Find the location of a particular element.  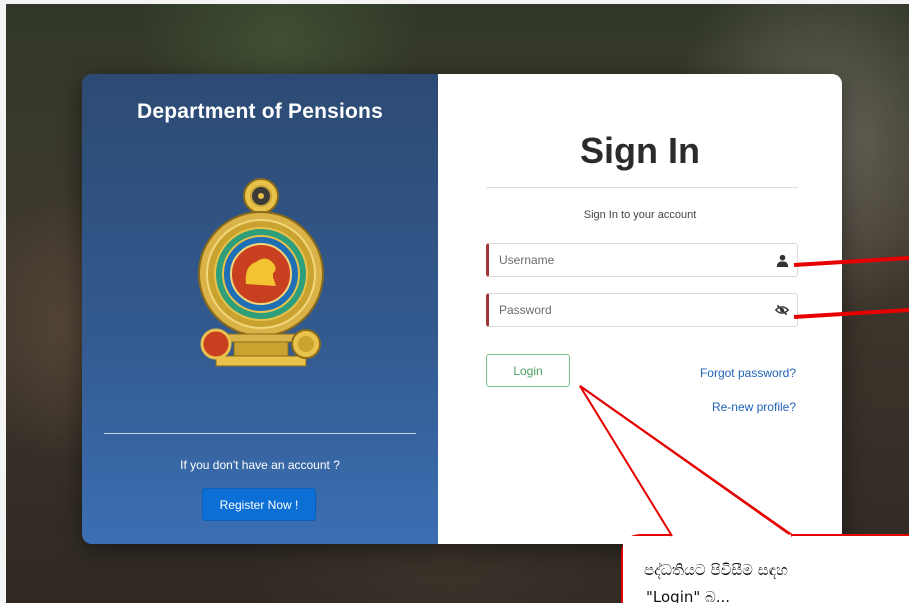

sign-in-subtitle: Sign In to your account is located at coordinates (640, 215).